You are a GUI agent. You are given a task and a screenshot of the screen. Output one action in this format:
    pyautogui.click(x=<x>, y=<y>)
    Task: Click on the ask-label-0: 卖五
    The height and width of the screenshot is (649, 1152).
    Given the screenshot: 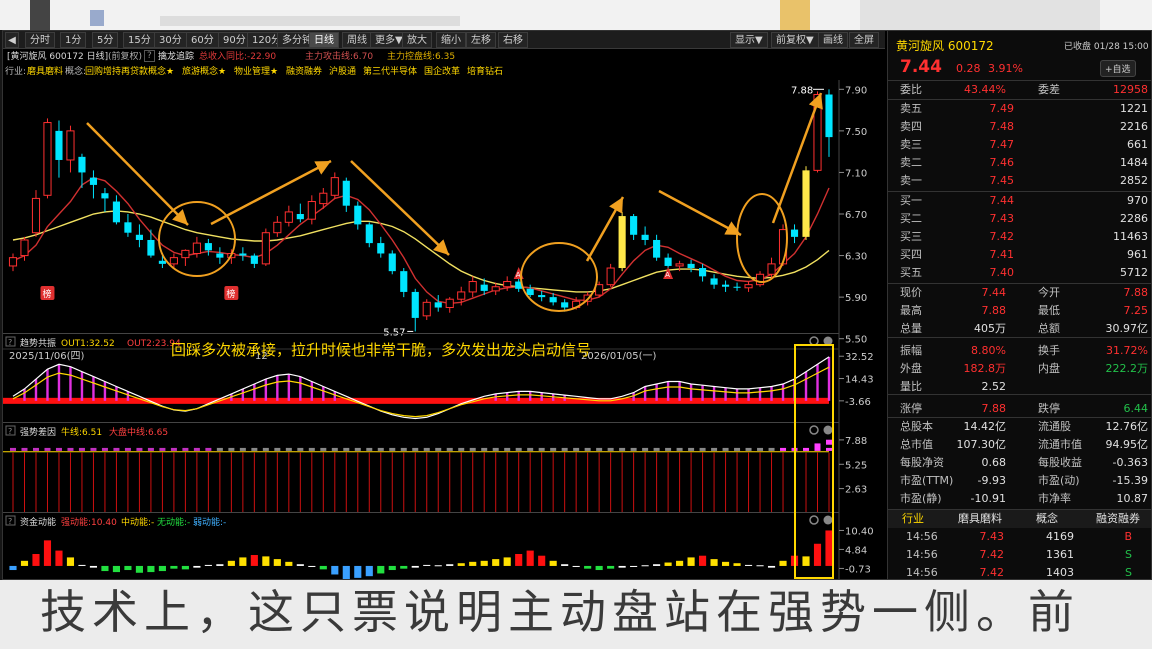 What is the action you would take?
    pyautogui.click(x=911, y=108)
    